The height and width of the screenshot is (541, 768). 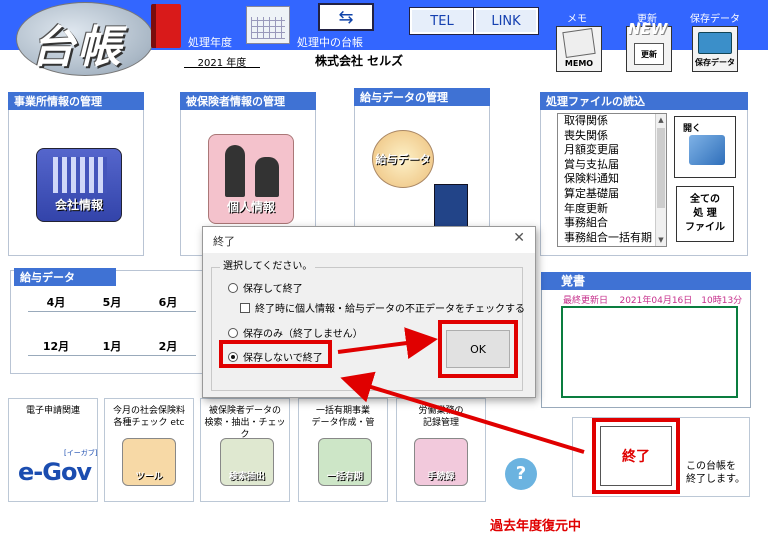 What do you see at coordinates (649, 54) in the screenshot?
I see `update-icon: 更新` at bounding box center [649, 54].